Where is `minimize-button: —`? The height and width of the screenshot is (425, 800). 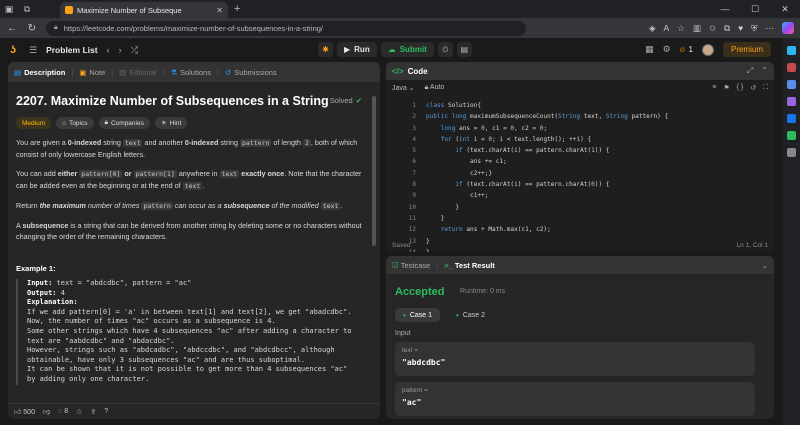 minimize-button: — is located at coordinates (725, 9).